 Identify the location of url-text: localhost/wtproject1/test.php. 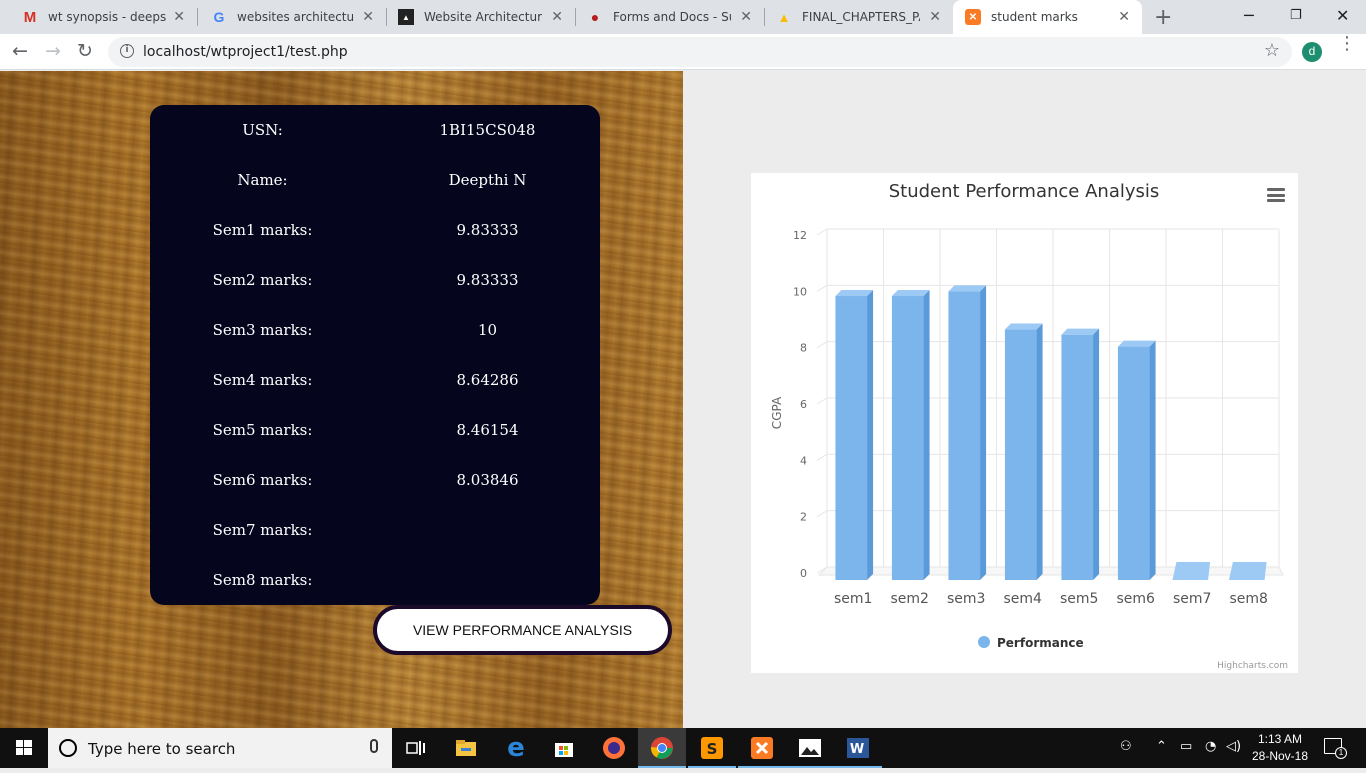
(245, 52).